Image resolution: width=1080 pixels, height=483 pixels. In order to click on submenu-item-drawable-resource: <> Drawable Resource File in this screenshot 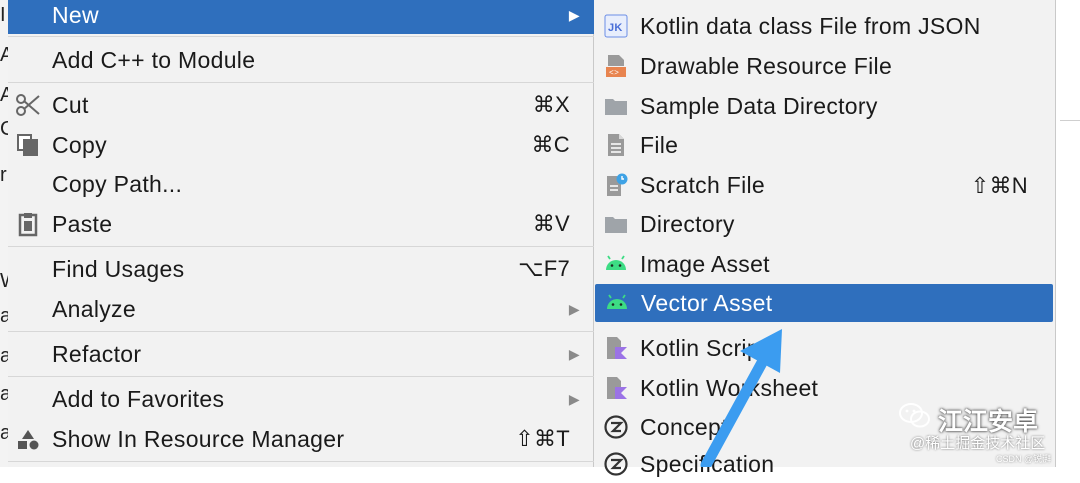, I will do `click(824, 66)`.